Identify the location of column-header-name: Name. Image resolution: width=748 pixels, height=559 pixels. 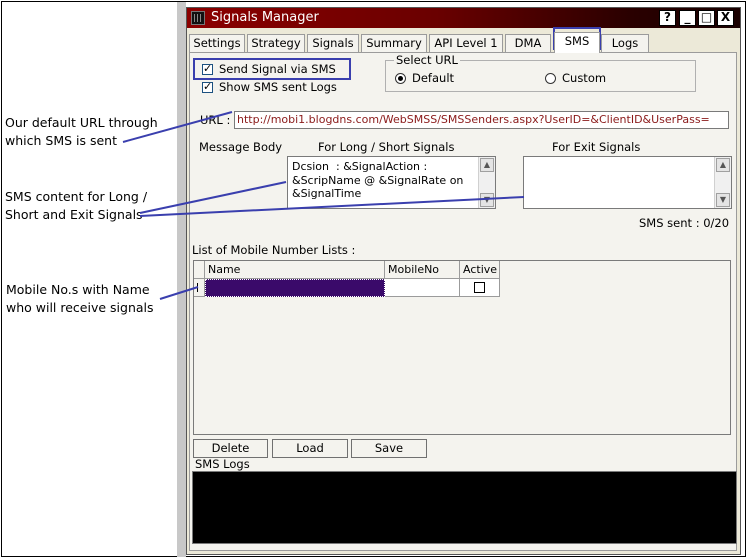
(295, 270).